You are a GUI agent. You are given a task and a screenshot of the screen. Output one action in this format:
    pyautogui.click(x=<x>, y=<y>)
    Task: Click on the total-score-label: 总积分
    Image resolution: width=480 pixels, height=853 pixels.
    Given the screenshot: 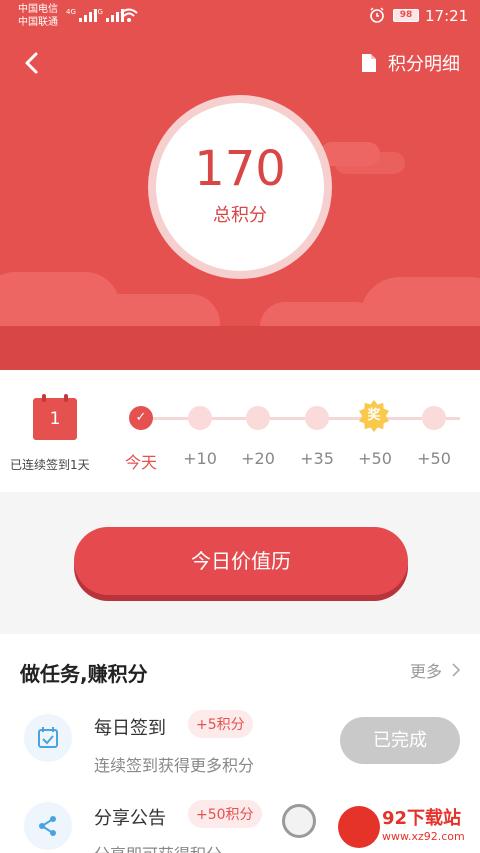 What is the action you would take?
    pyautogui.click(x=240, y=215)
    